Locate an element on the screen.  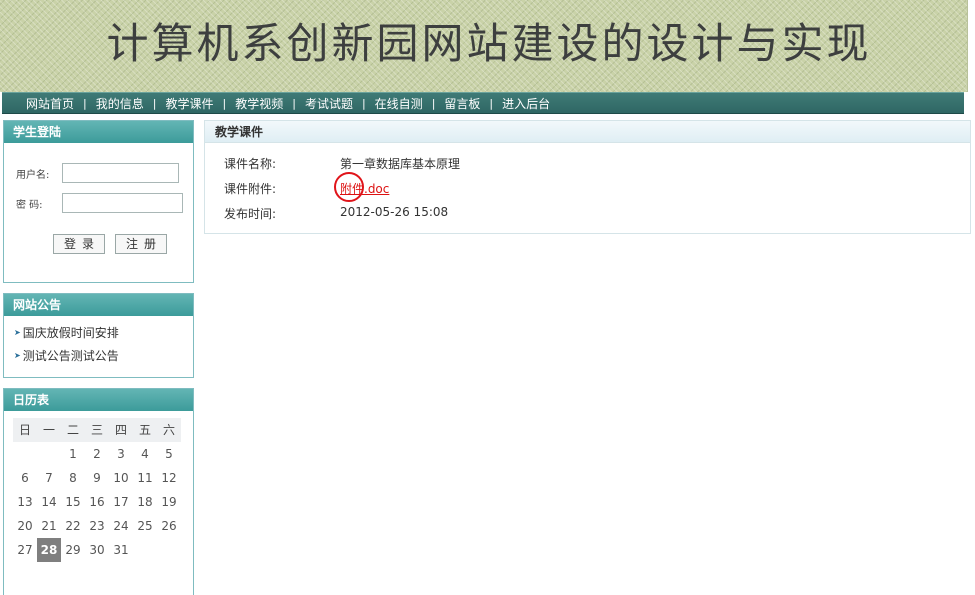
calendar-day: 1 is located at coordinates (73, 454).